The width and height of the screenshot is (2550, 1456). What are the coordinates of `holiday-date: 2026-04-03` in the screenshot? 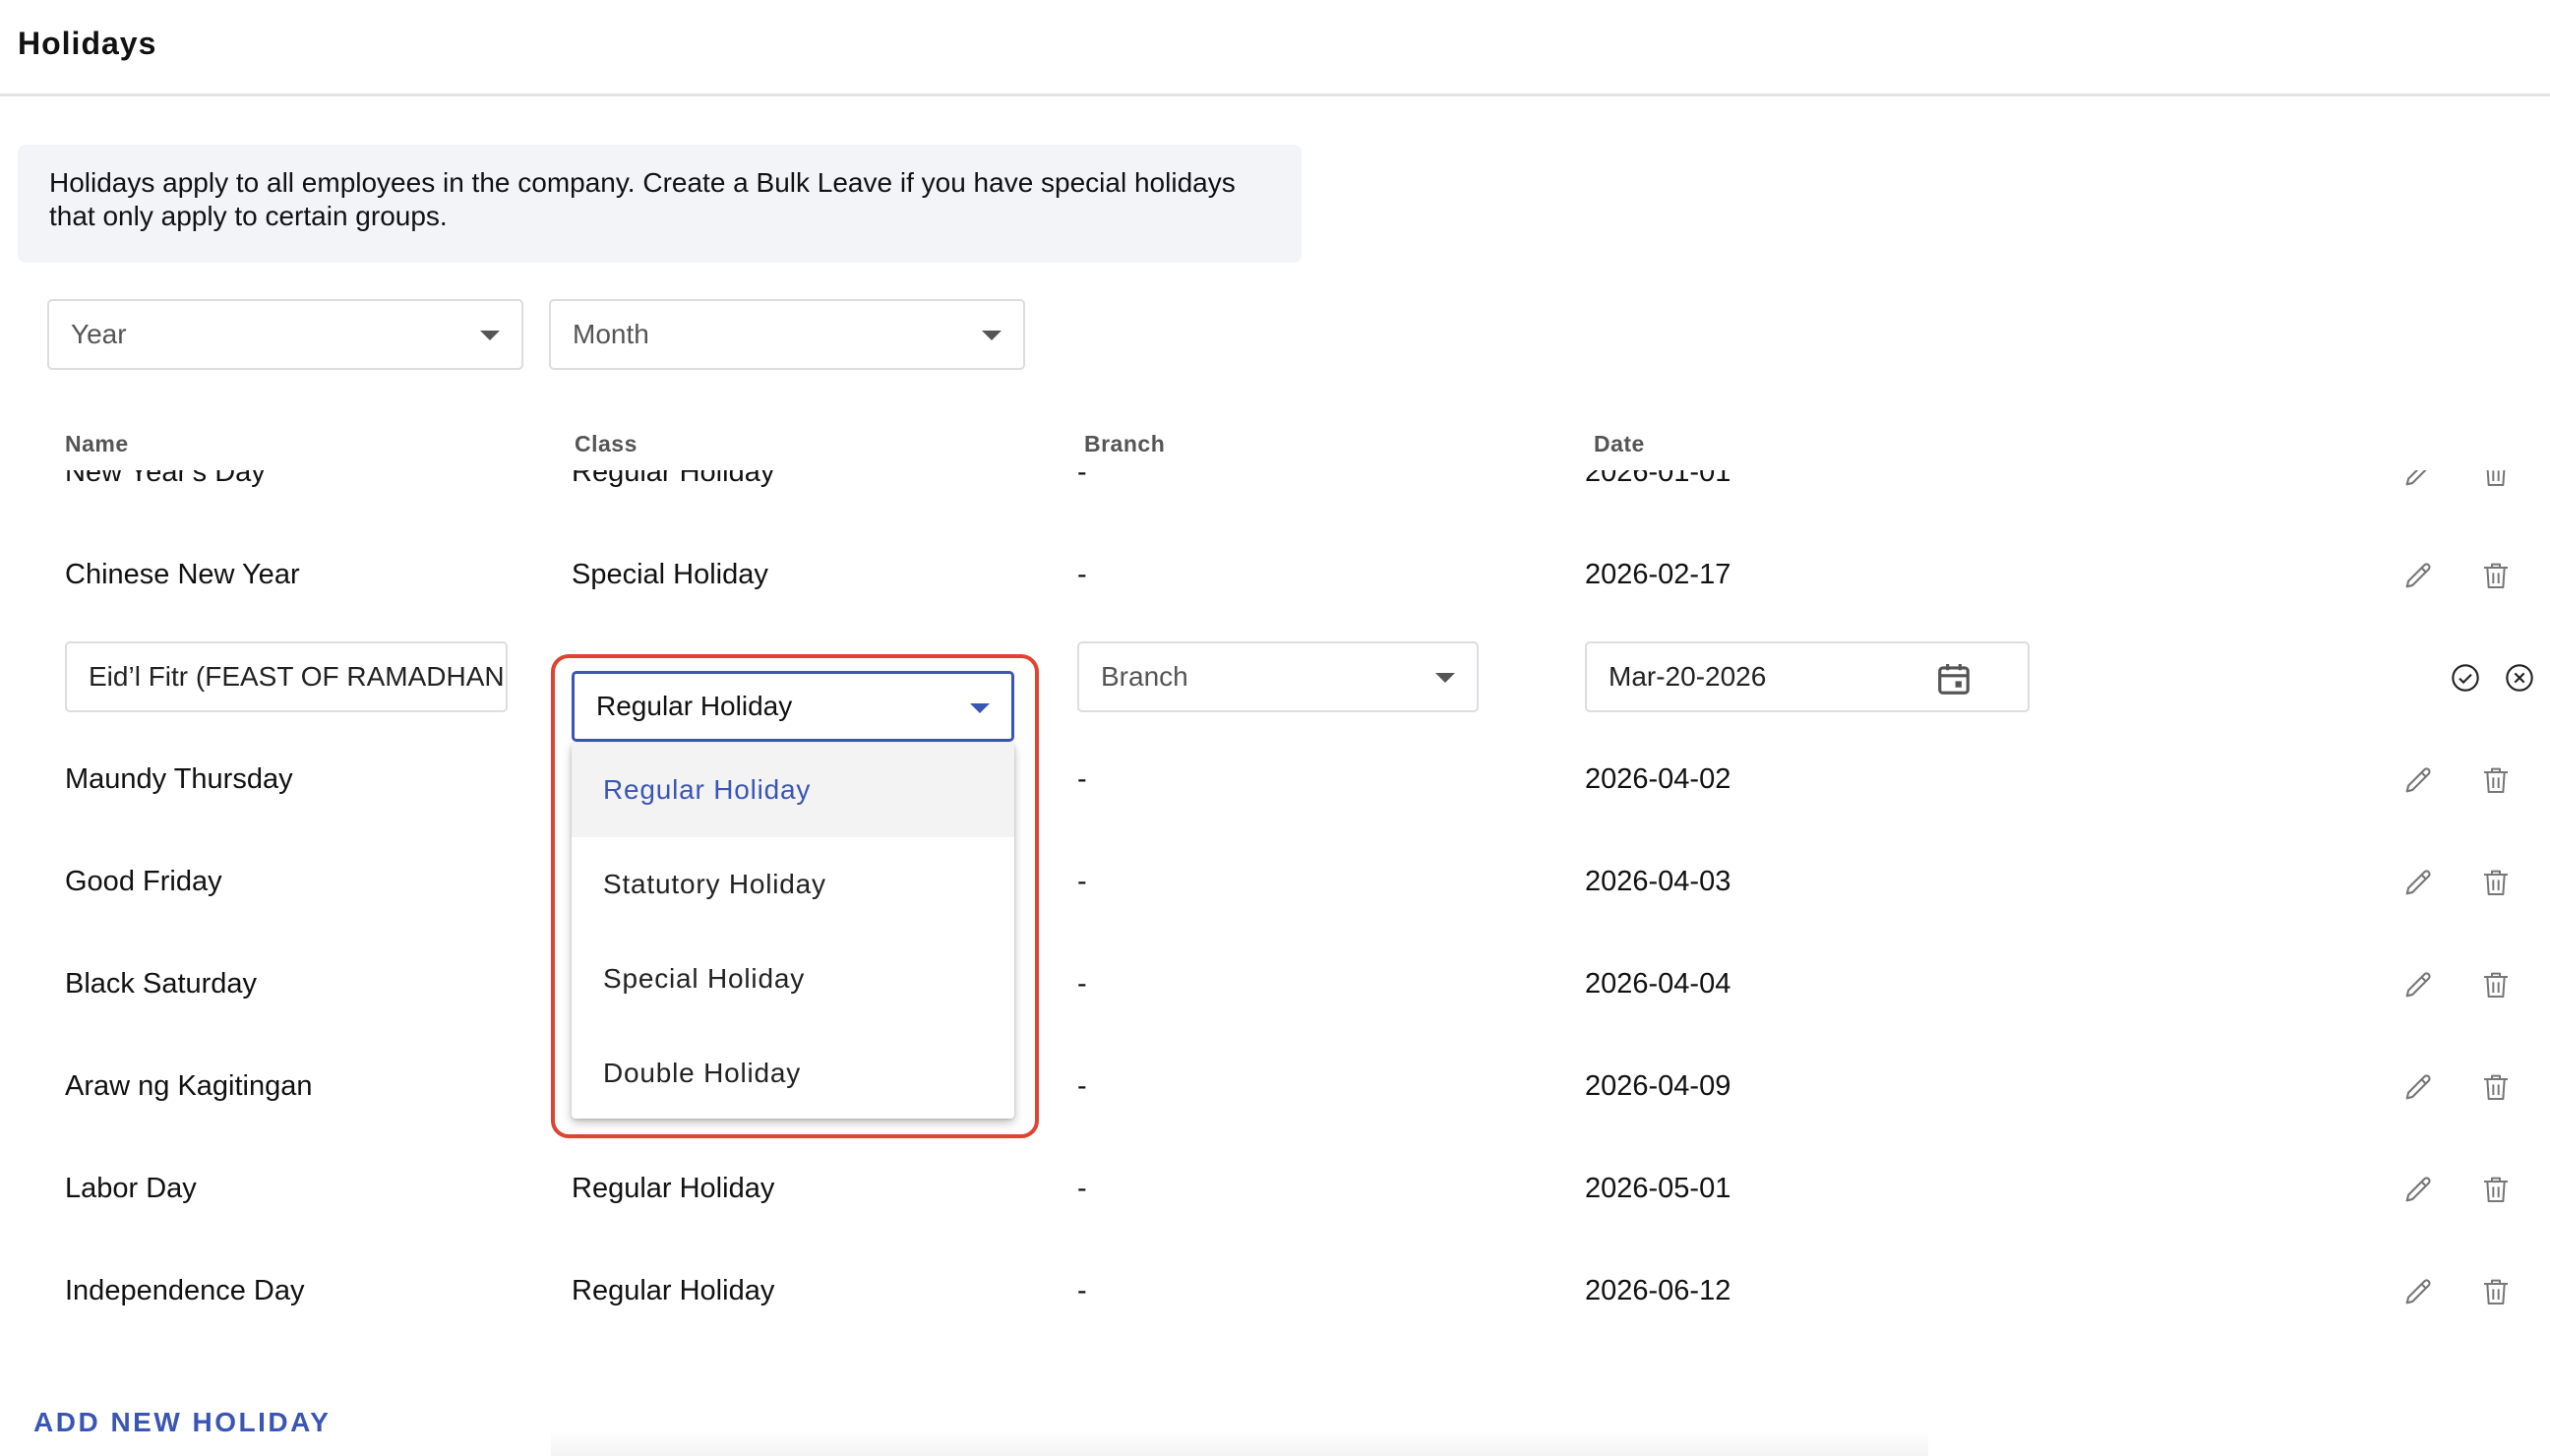 It's located at (1658, 881).